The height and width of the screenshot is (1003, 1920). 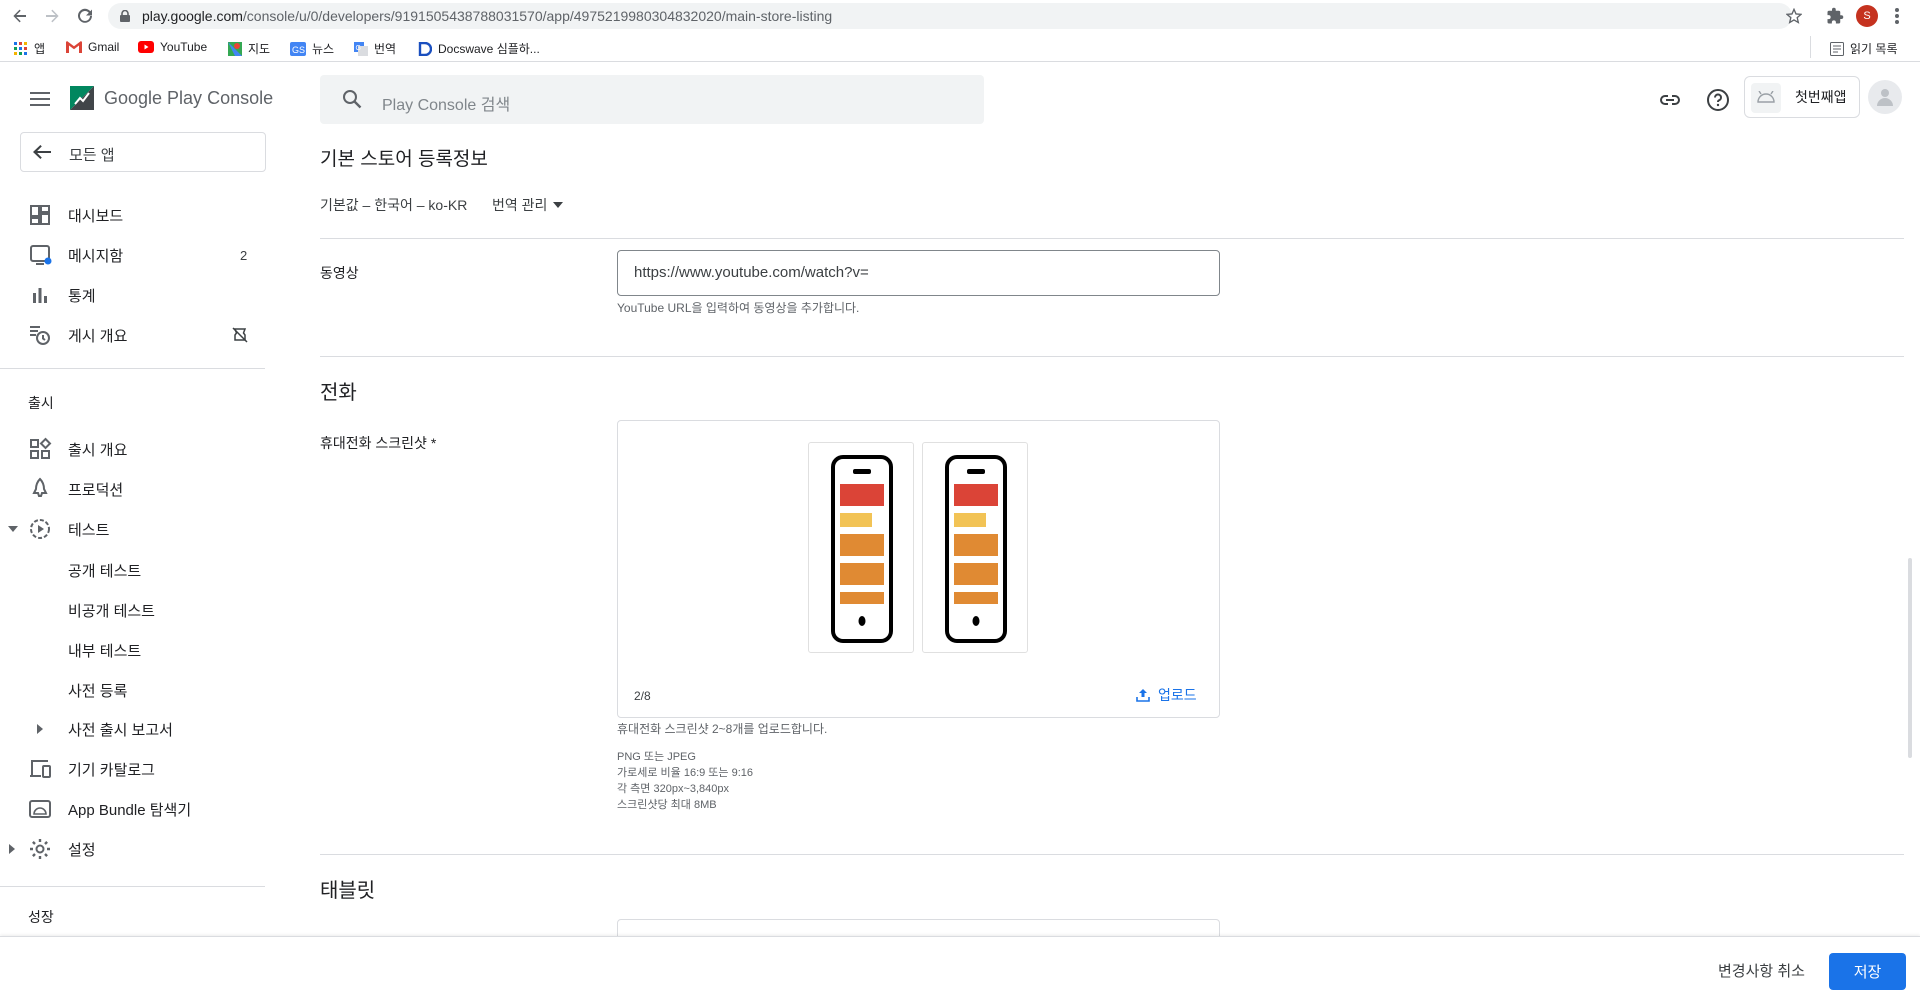 I want to click on help-icon, so click(x=1718, y=100).